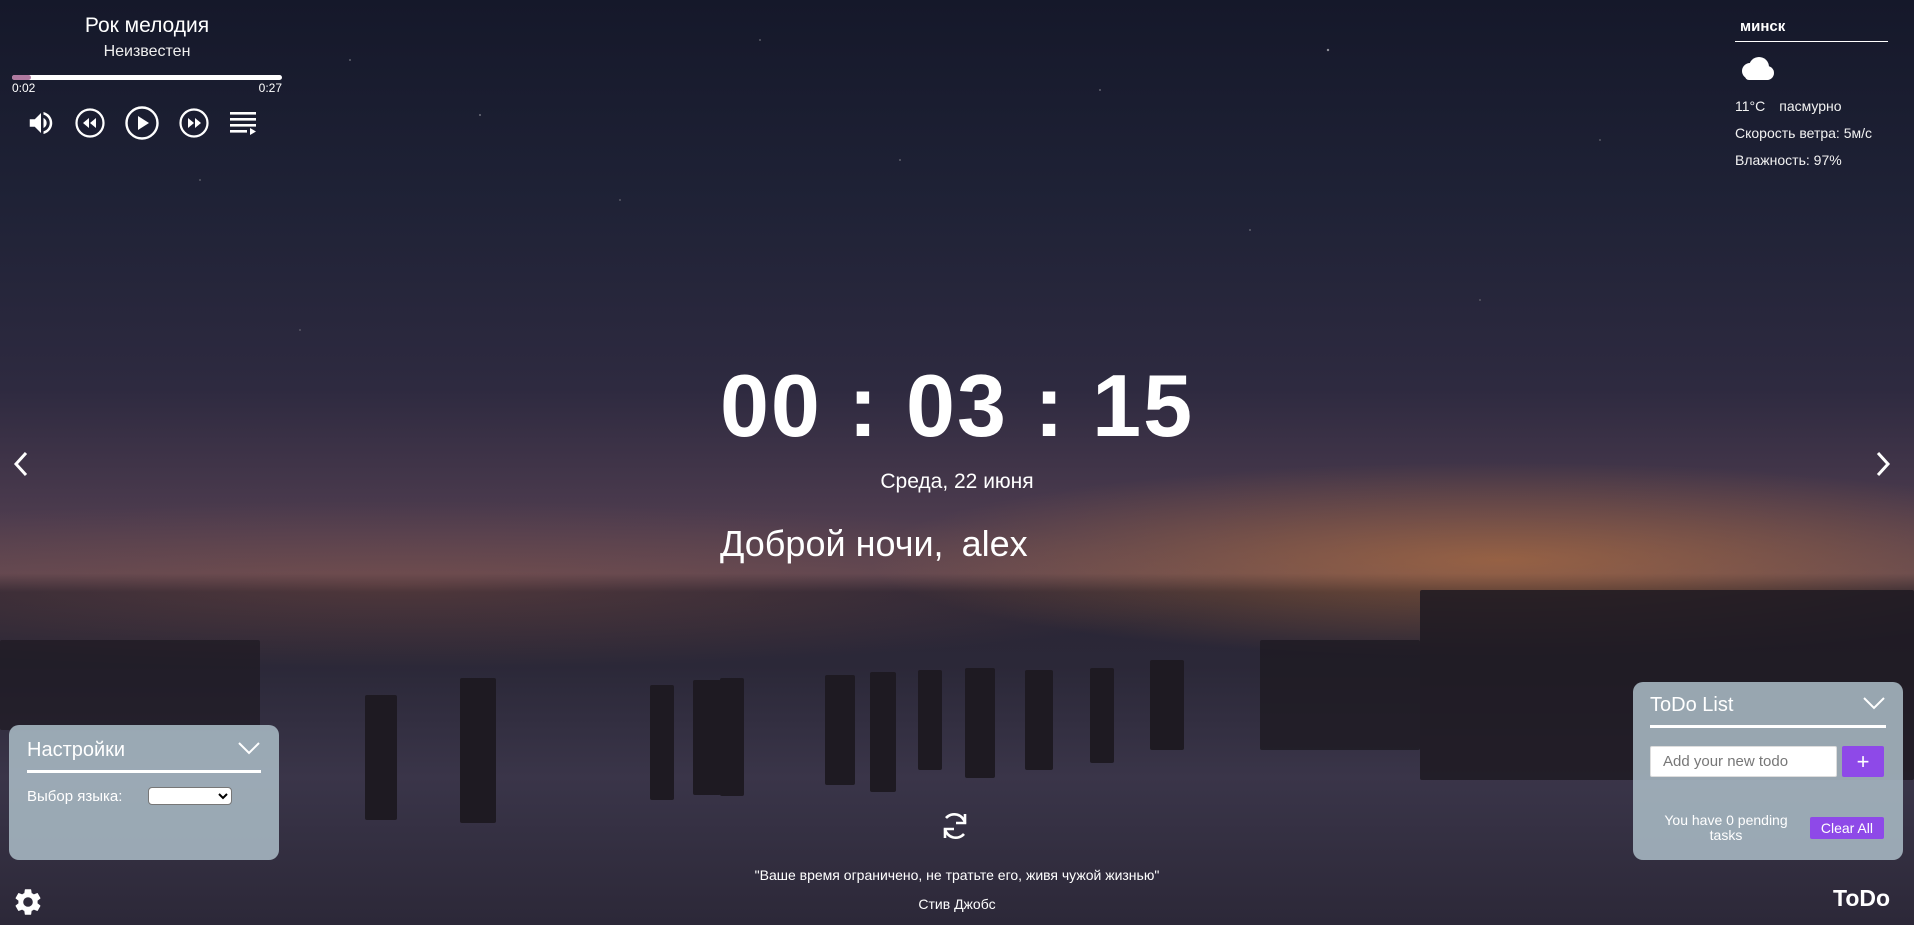 The height and width of the screenshot is (925, 1914). Describe the element at coordinates (1863, 761) in the screenshot. I see `add-todo-button: +` at that location.